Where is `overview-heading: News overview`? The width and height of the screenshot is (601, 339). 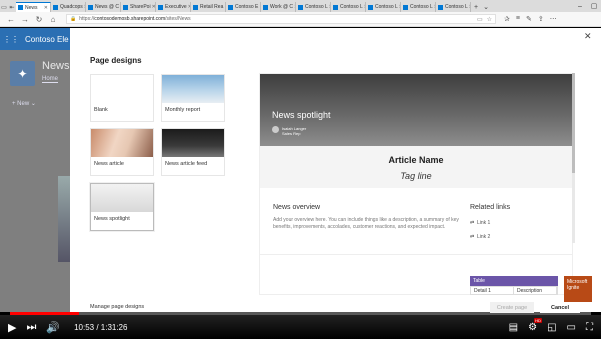 overview-heading: News overview is located at coordinates (297, 207).